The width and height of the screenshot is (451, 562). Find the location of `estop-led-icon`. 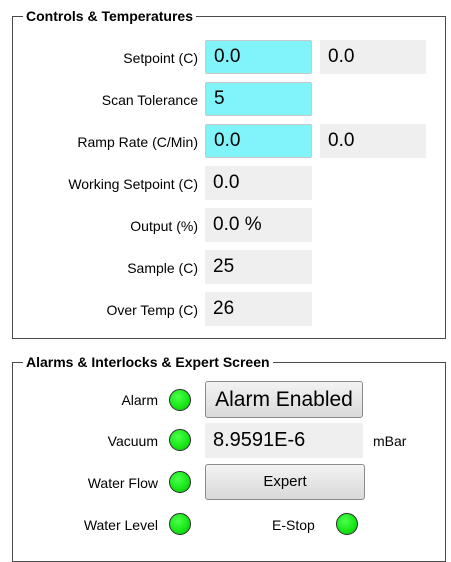

estop-led-icon is located at coordinates (347, 524).